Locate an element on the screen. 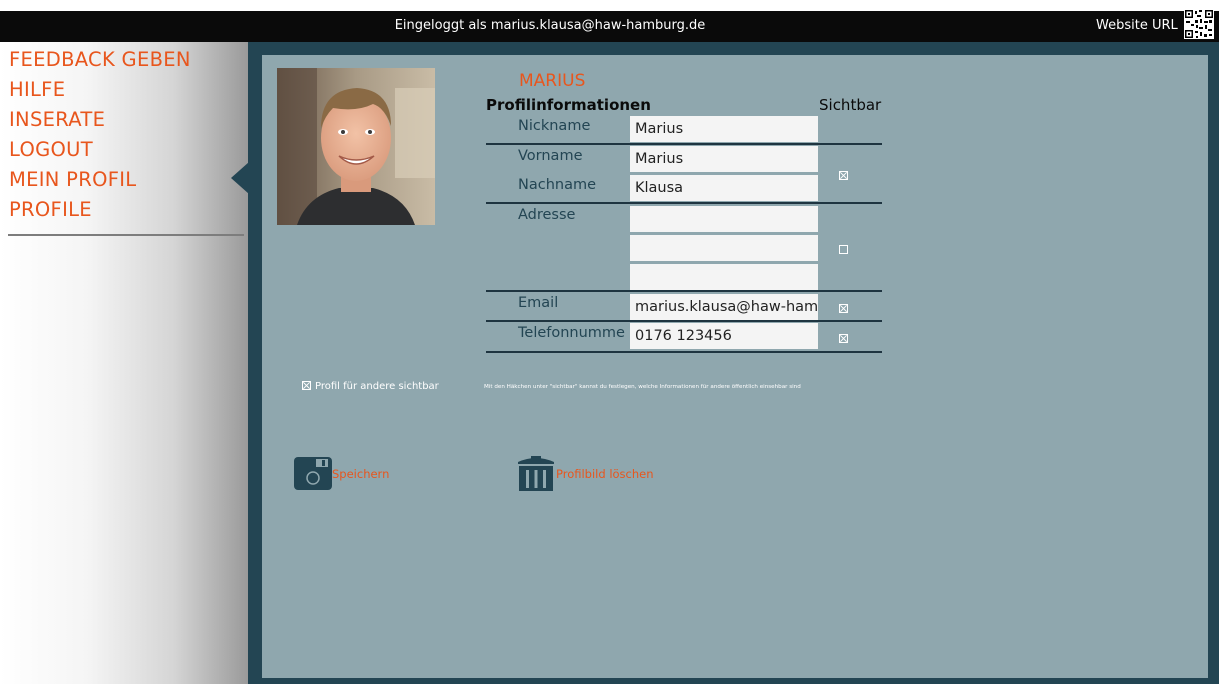  nickname-label: Nickname is located at coordinates (554, 126).